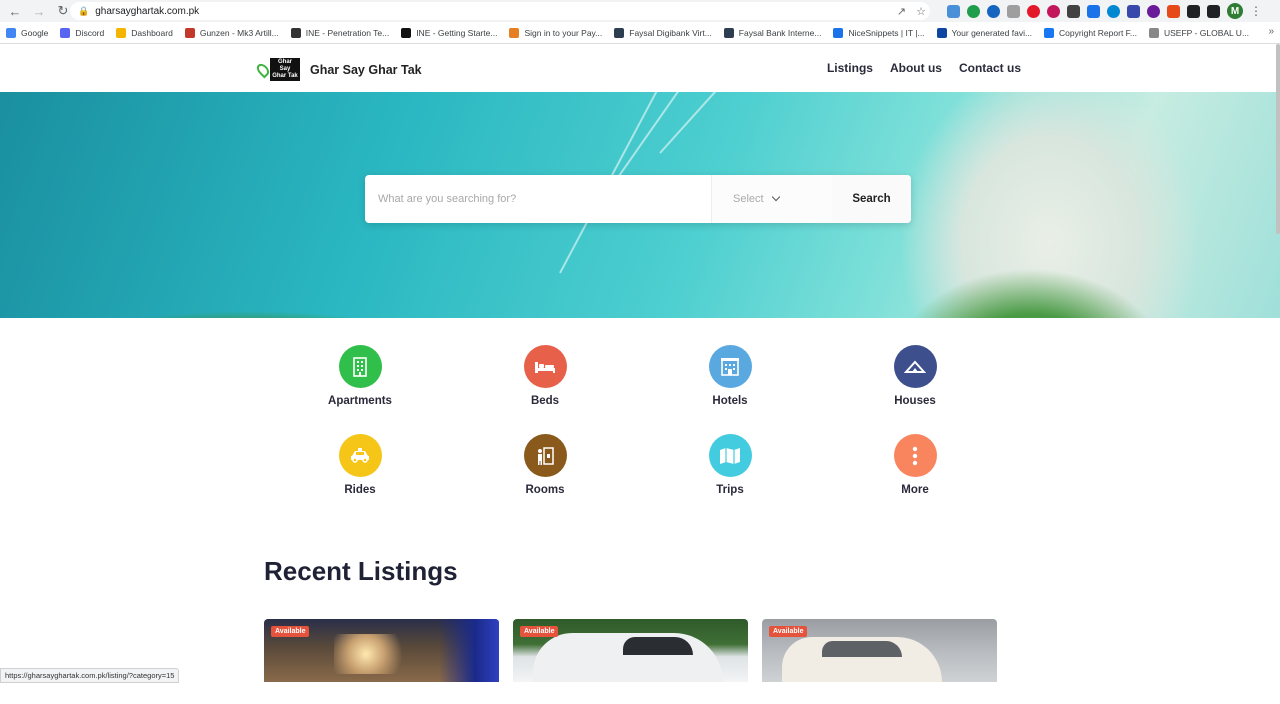 The width and height of the screenshot is (1280, 704). What do you see at coordinates (15, 11) in the screenshot?
I see `back-arrow-icon: ←` at bounding box center [15, 11].